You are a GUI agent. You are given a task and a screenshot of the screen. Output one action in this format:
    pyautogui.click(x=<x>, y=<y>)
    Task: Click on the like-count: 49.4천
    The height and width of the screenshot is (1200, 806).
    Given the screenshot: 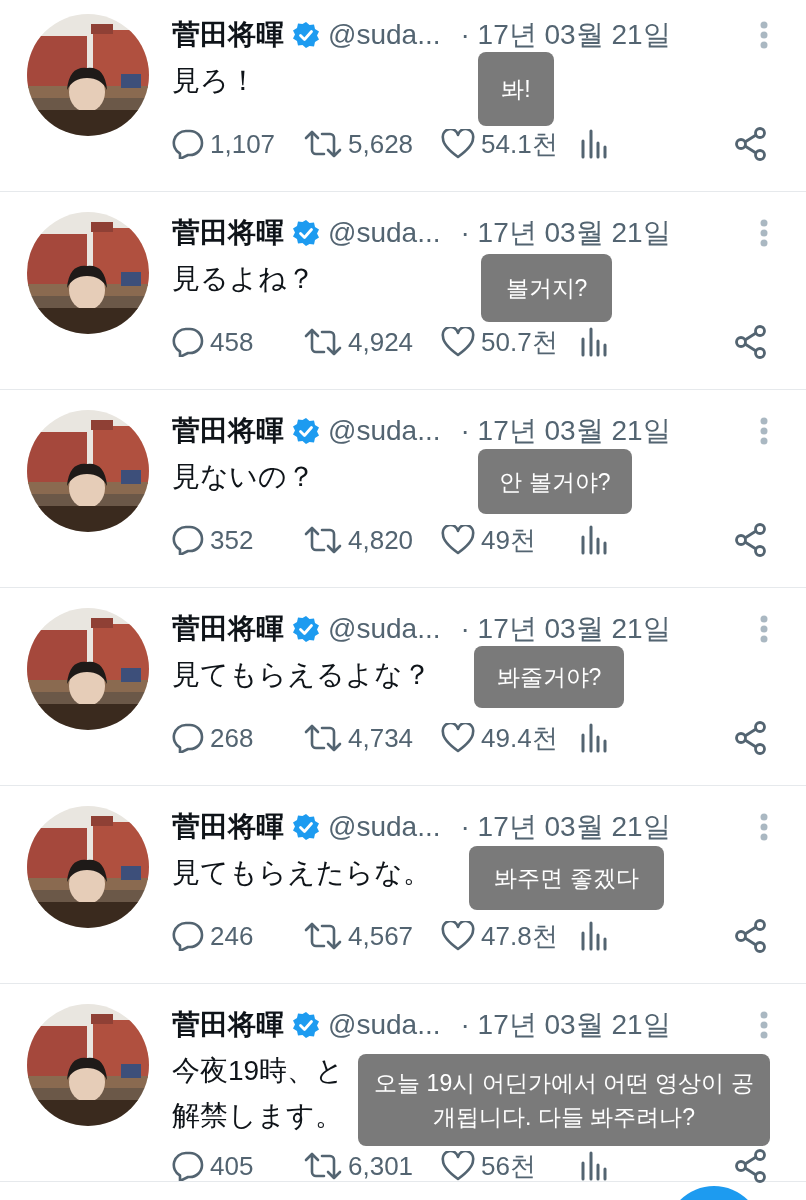 What is the action you would take?
    pyautogui.click(x=519, y=738)
    